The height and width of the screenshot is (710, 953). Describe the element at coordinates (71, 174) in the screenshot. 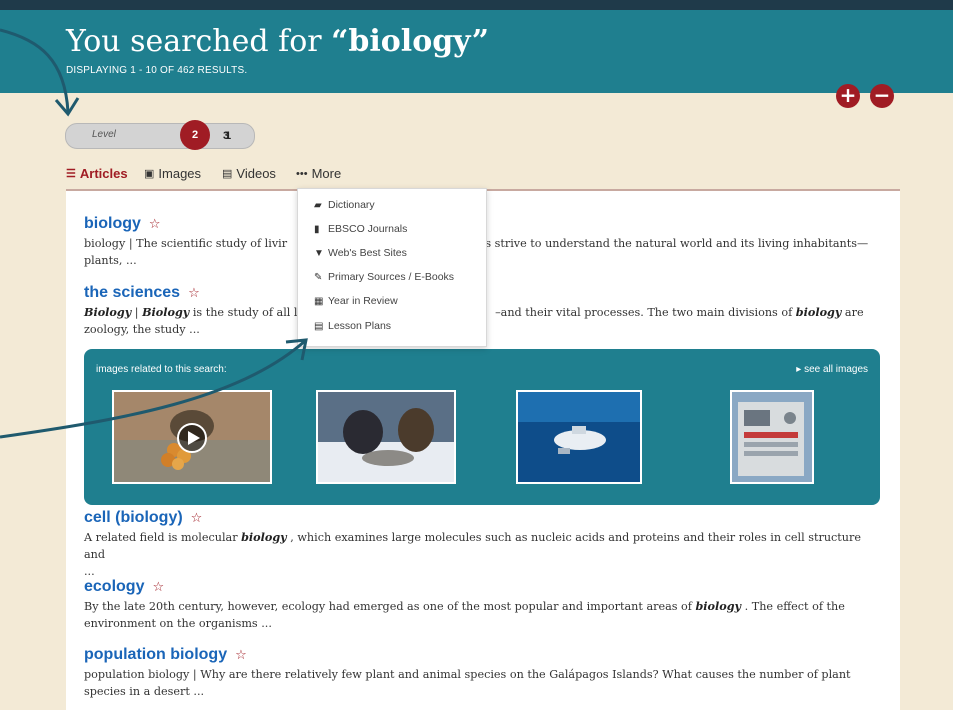

I see `list-icon: ☰` at that location.